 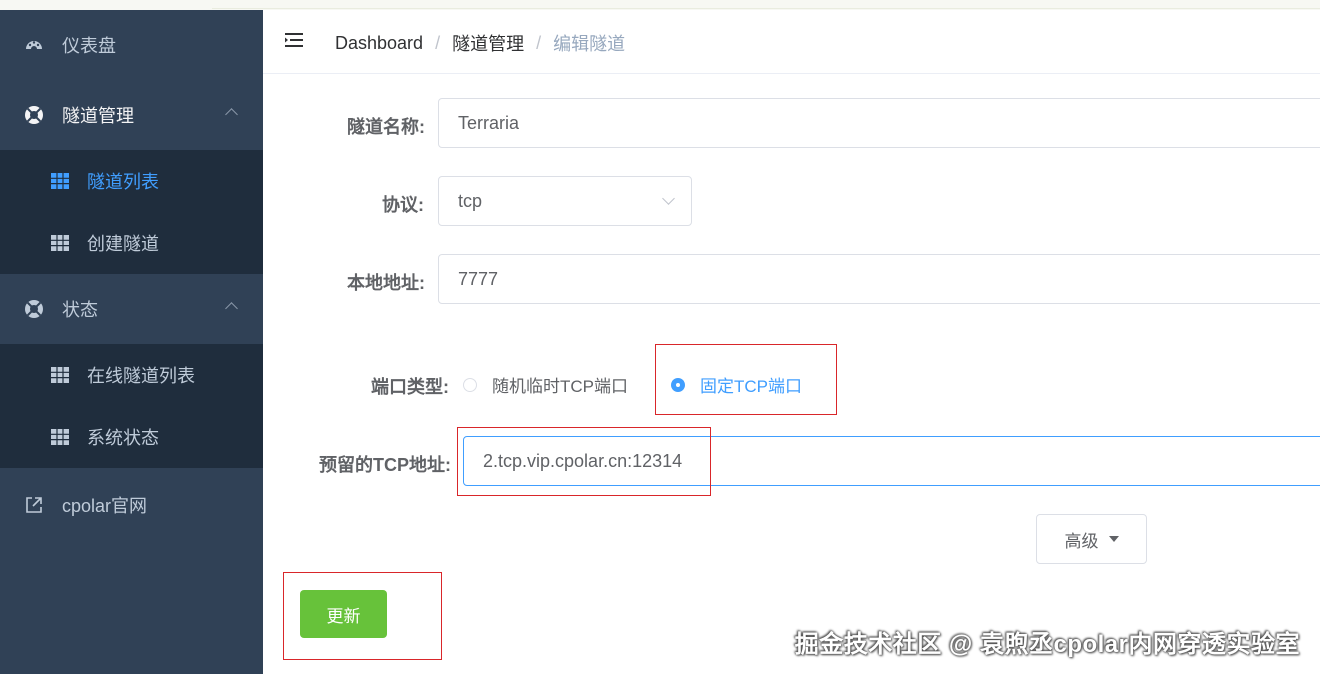 What do you see at coordinates (668, 198) in the screenshot?
I see `chevron-down-icon` at bounding box center [668, 198].